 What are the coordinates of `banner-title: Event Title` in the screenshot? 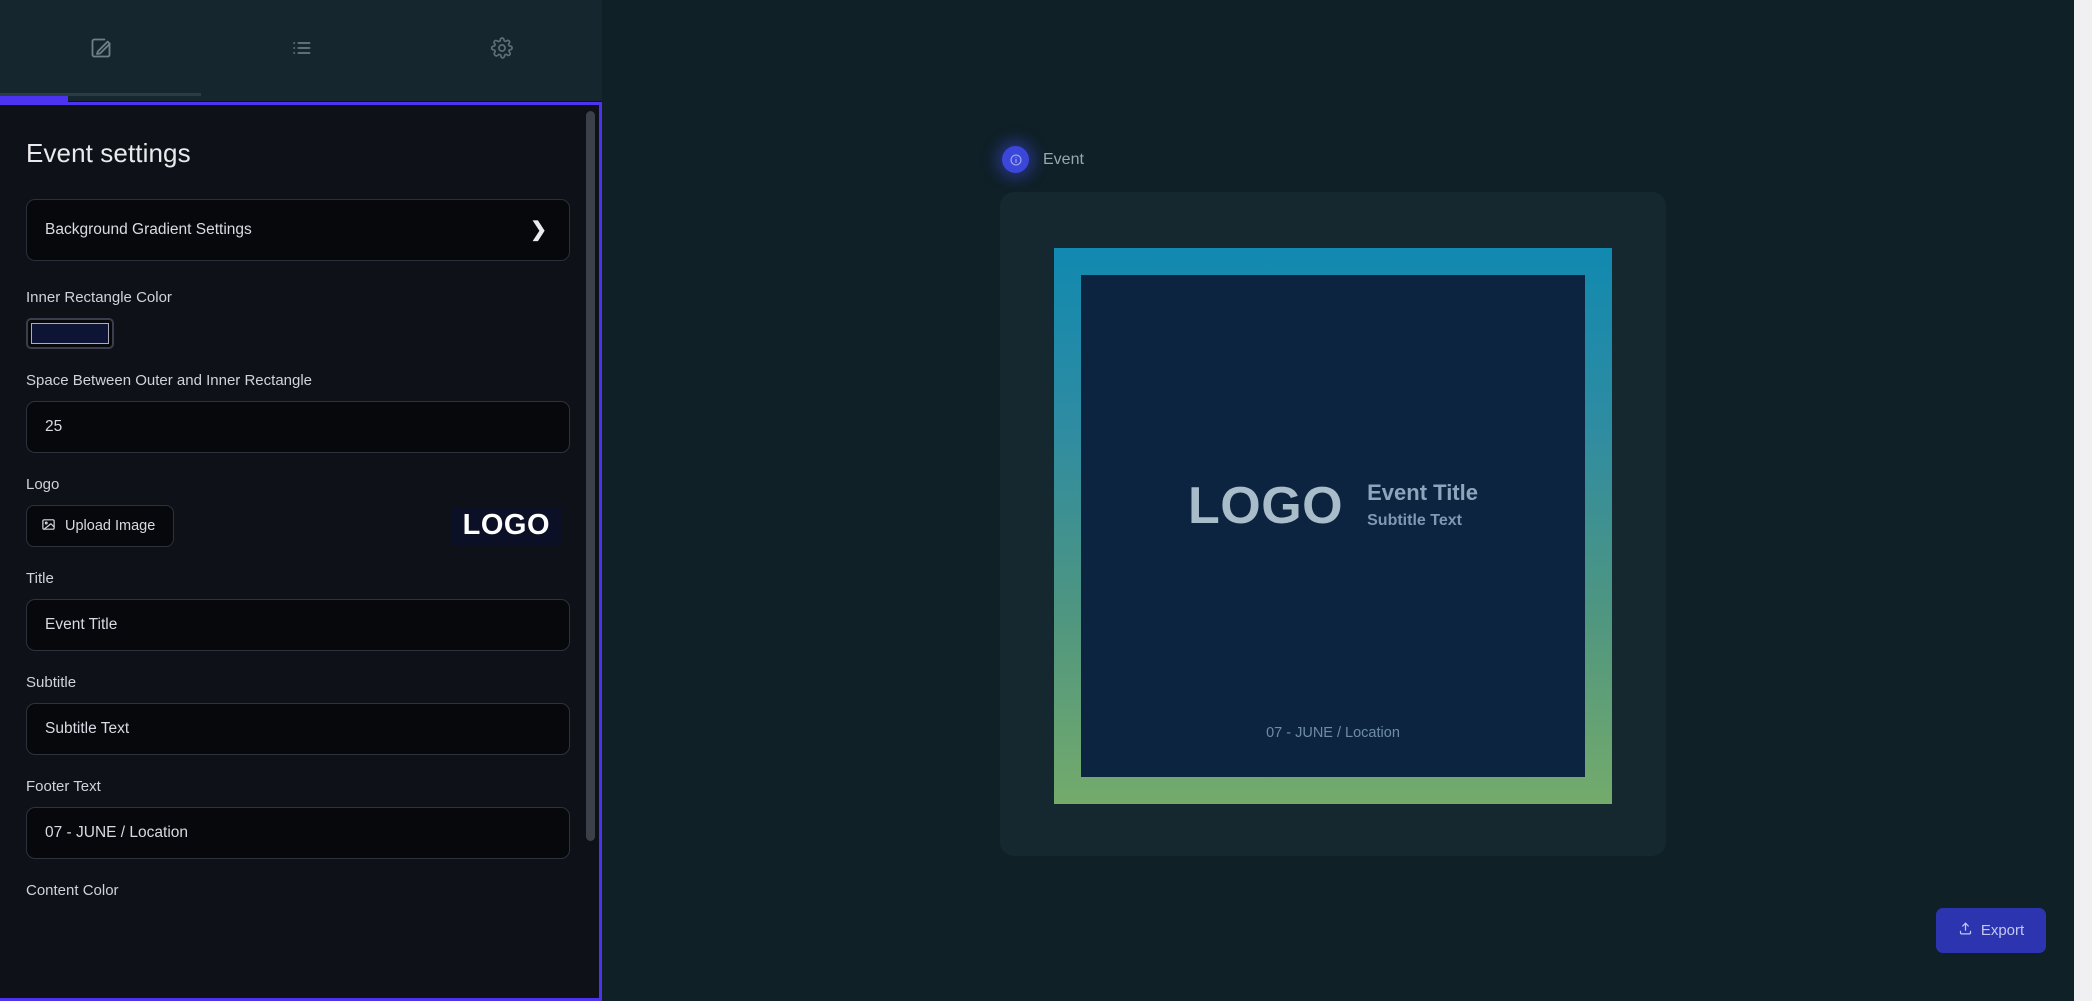 It's located at (1422, 493).